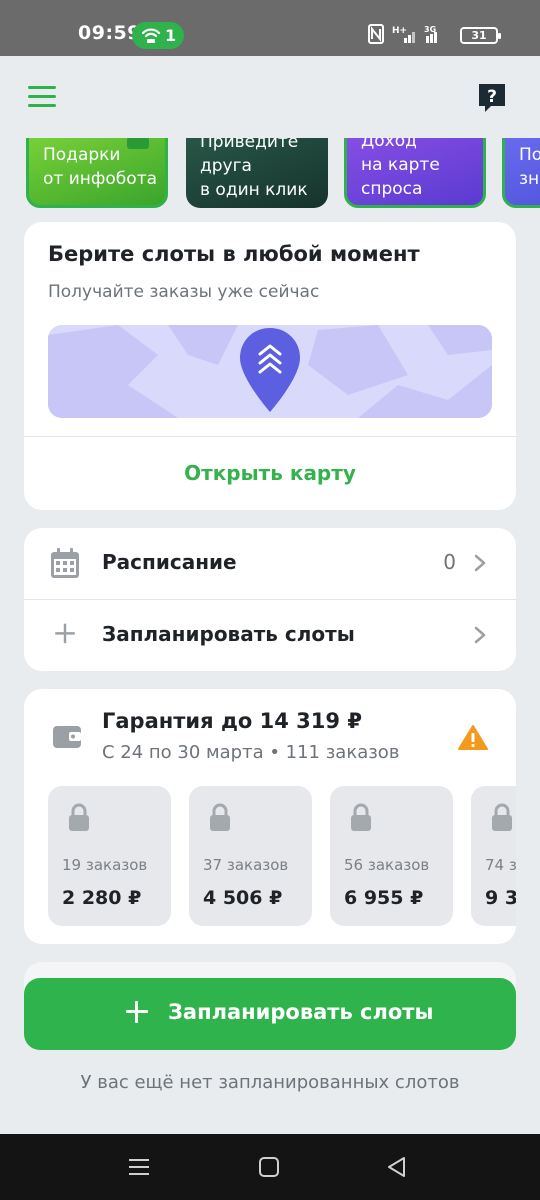 The height and width of the screenshot is (1200, 540). What do you see at coordinates (105, 865) in the screenshot?
I see `tier-orders: 19 заказов` at bounding box center [105, 865].